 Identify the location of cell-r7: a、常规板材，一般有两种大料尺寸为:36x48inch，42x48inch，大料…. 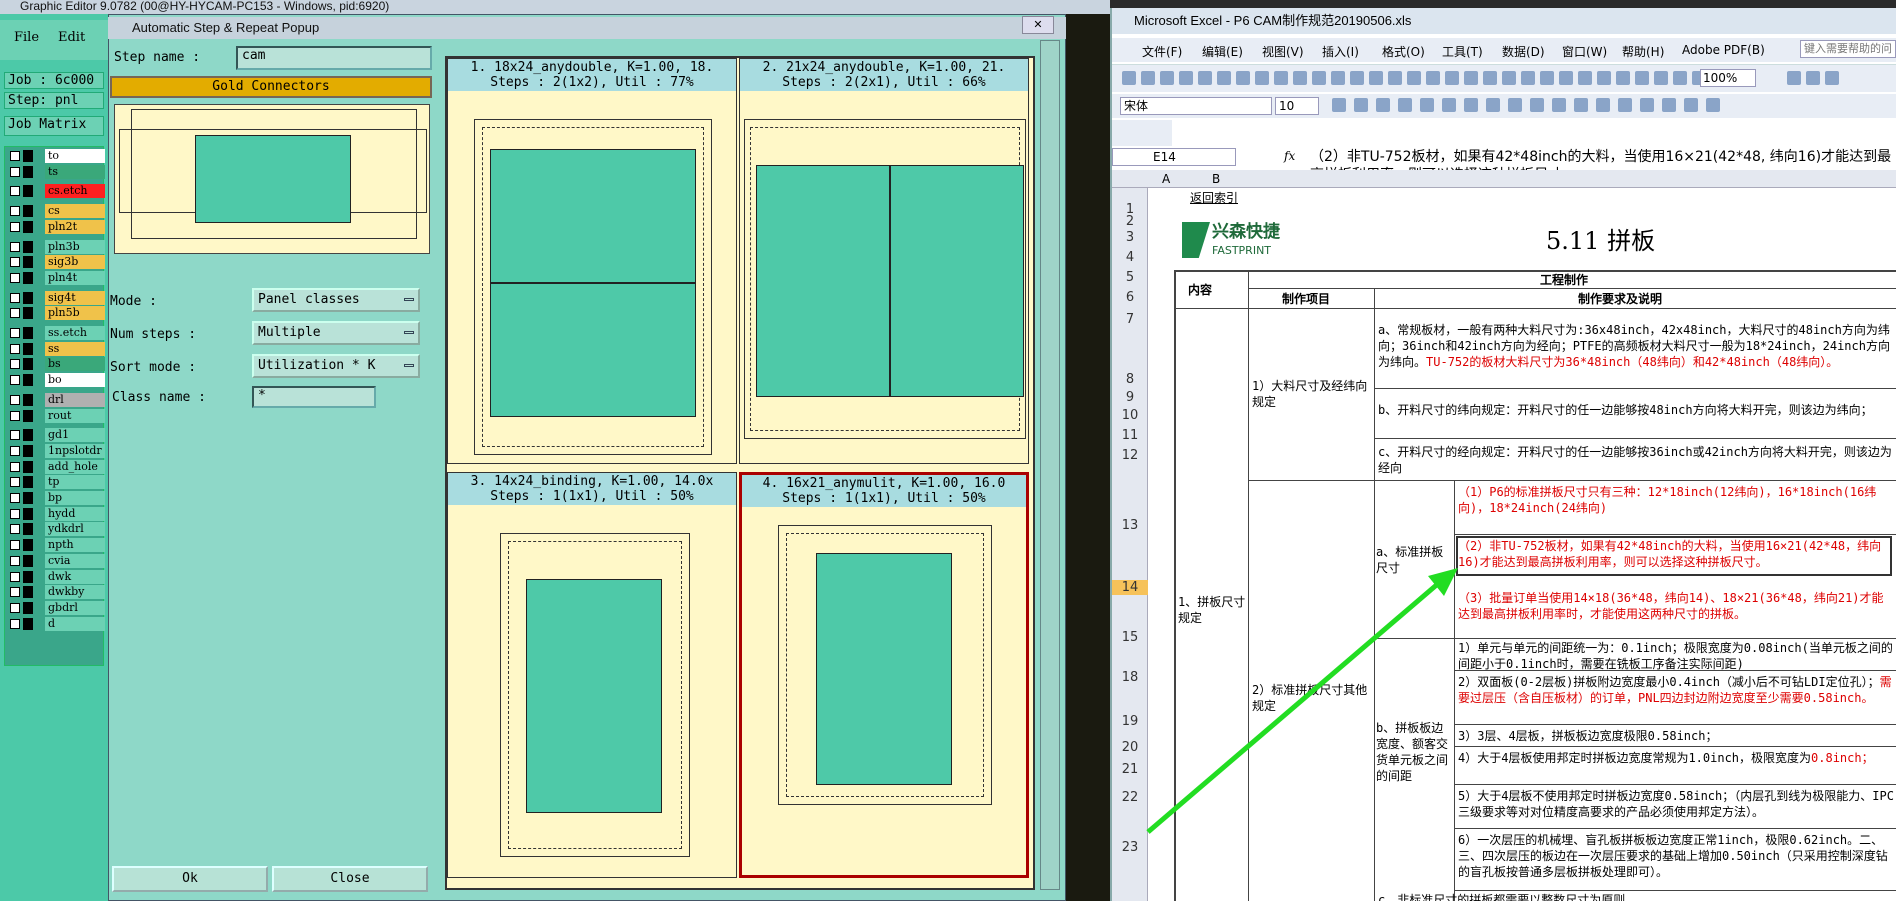
(1636, 346).